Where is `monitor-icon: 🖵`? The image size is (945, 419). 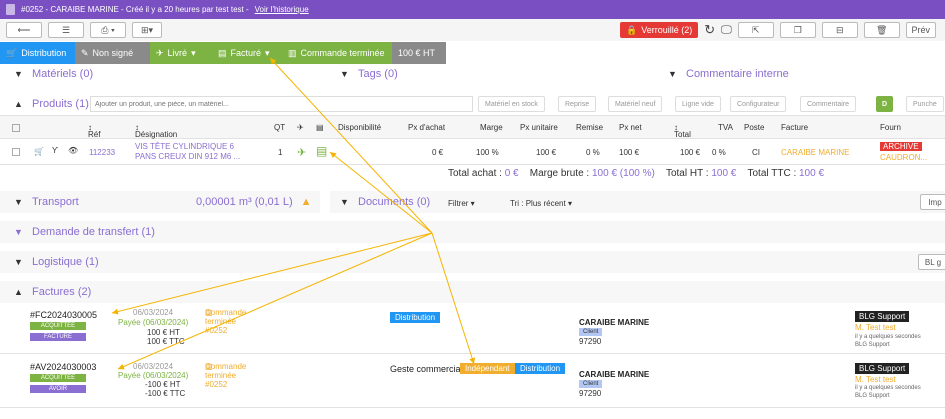
monitor-icon: 🖵 is located at coordinates (726, 30).